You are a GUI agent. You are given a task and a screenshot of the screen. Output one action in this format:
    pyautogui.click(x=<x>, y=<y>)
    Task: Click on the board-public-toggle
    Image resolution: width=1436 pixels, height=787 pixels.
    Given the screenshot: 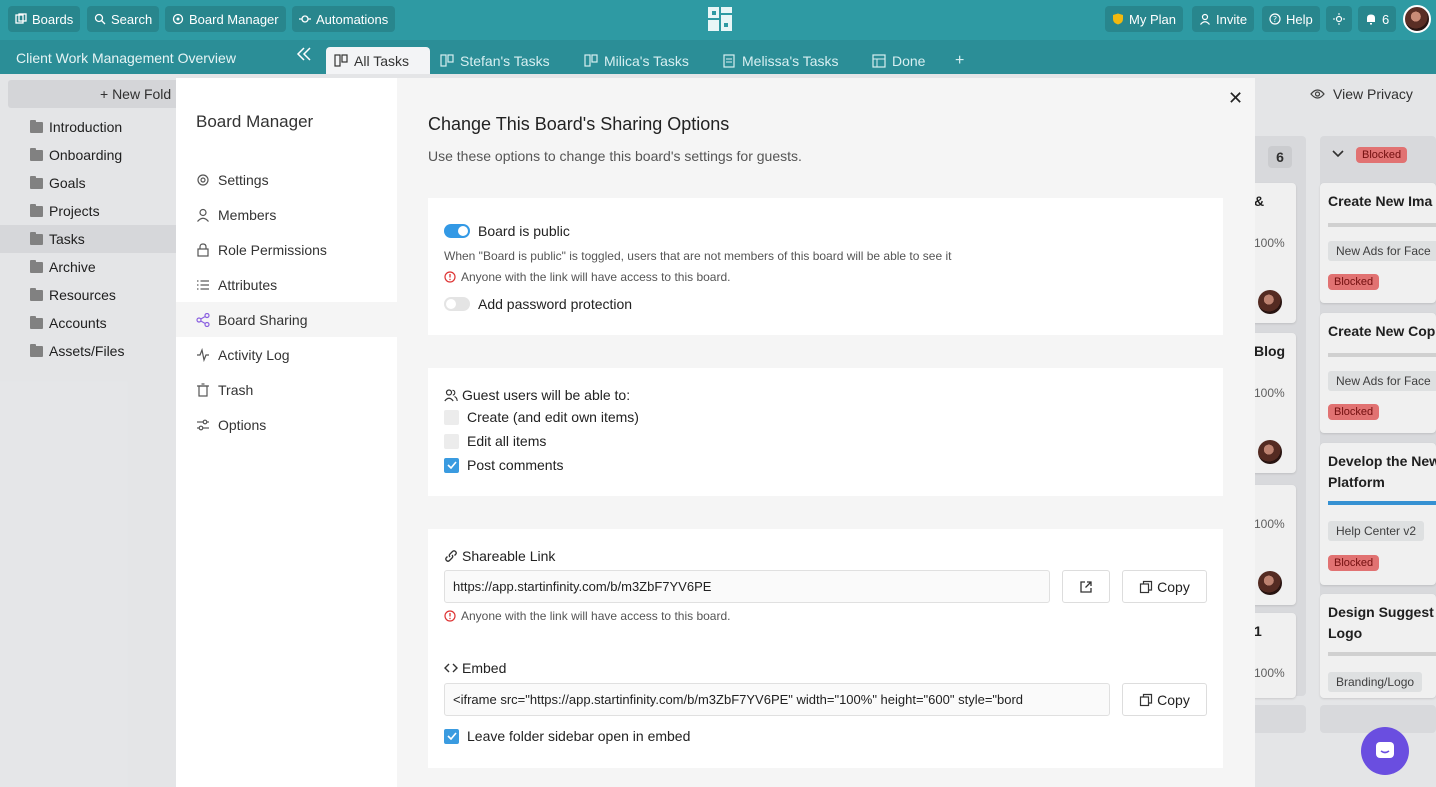 What is the action you would take?
    pyautogui.click(x=457, y=231)
    